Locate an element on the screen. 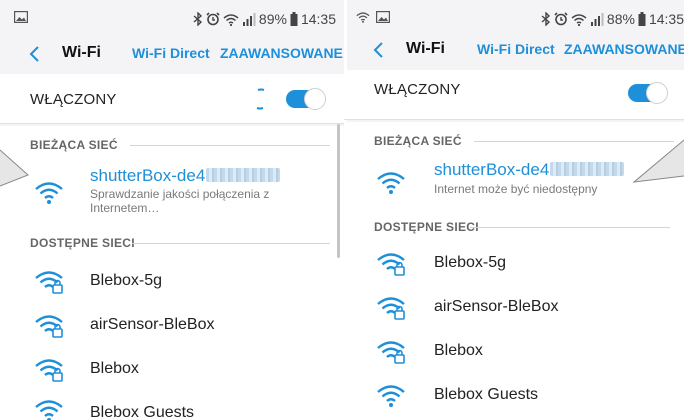 The image size is (684, 420). battery-percent: 88% is located at coordinates (620, 19).